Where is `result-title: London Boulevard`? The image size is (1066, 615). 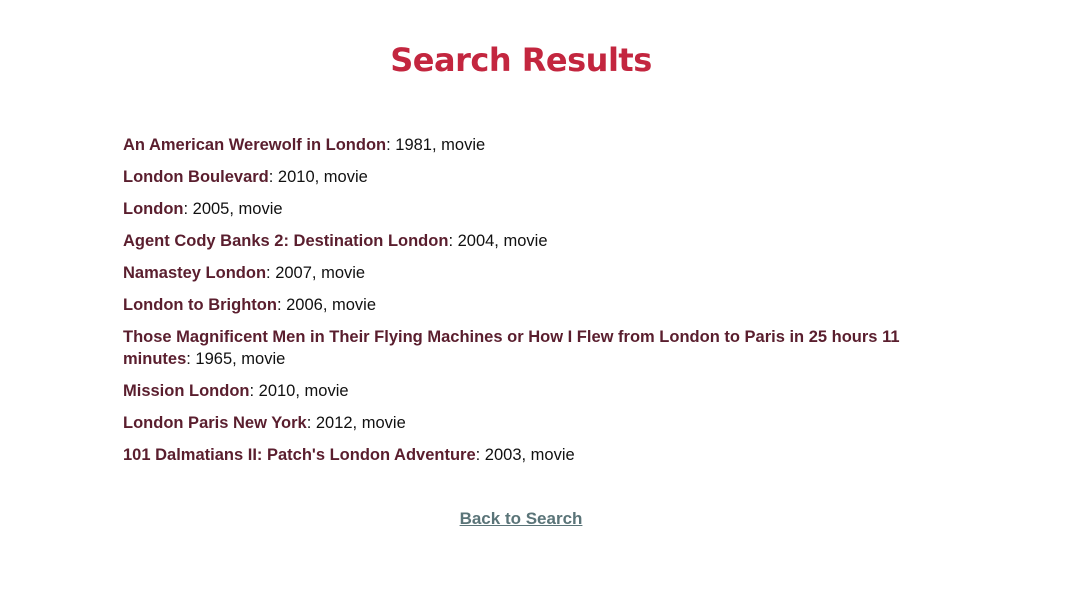 result-title: London Boulevard is located at coordinates (196, 177).